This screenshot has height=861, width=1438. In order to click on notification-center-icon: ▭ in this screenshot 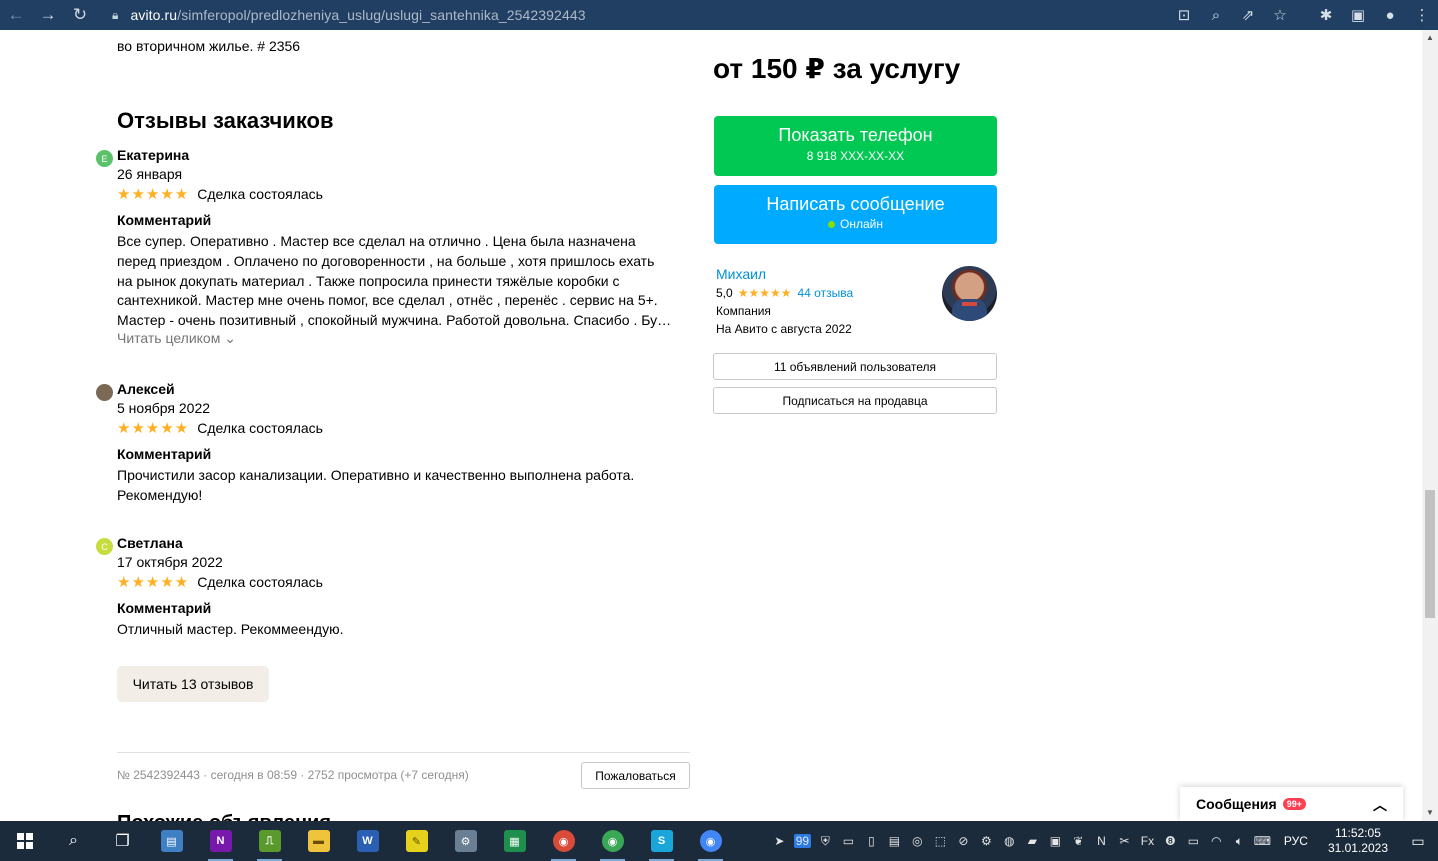, I will do `click(1418, 841)`.